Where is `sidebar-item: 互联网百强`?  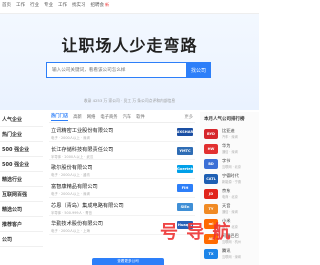 sidebar-item: 互联网百强 is located at coordinates (21, 194).